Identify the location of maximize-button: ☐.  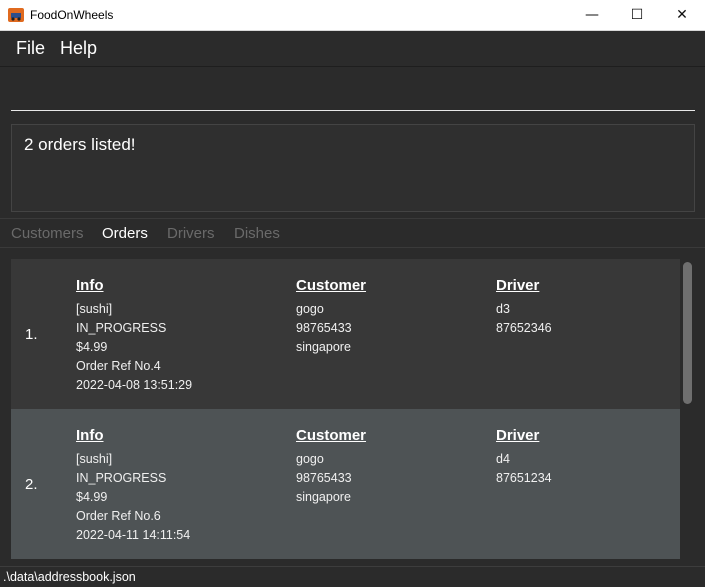
(637, 15).